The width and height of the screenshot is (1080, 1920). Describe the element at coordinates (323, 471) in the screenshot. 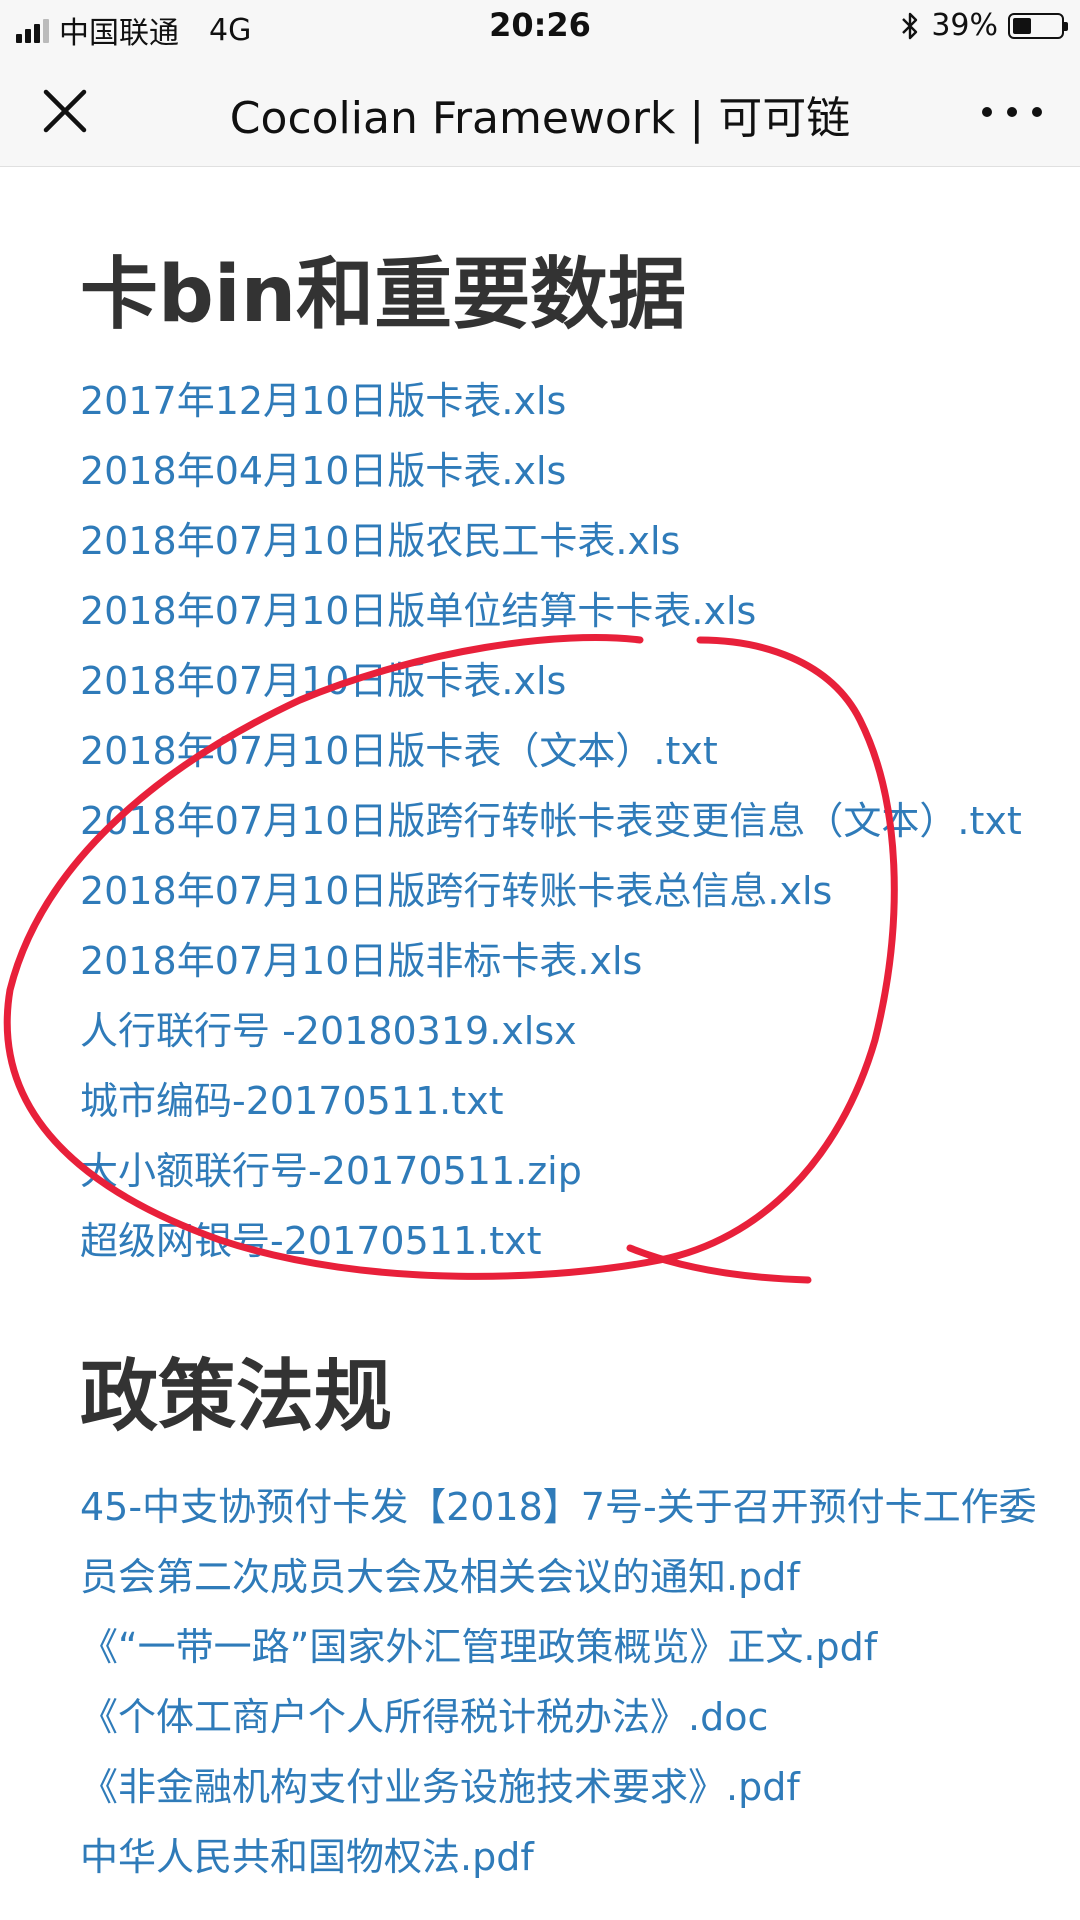

I see `file-link: 2018年04月10日版卡表.xls` at that location.